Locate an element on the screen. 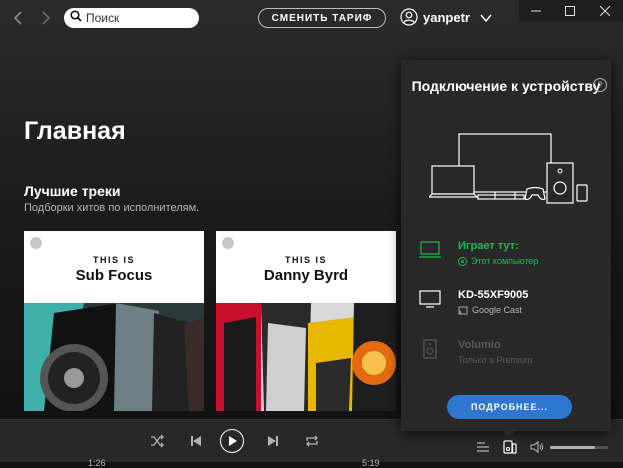 This screenshot has height=468, width=623. repeat-icon is located at coordinates (312, 441).